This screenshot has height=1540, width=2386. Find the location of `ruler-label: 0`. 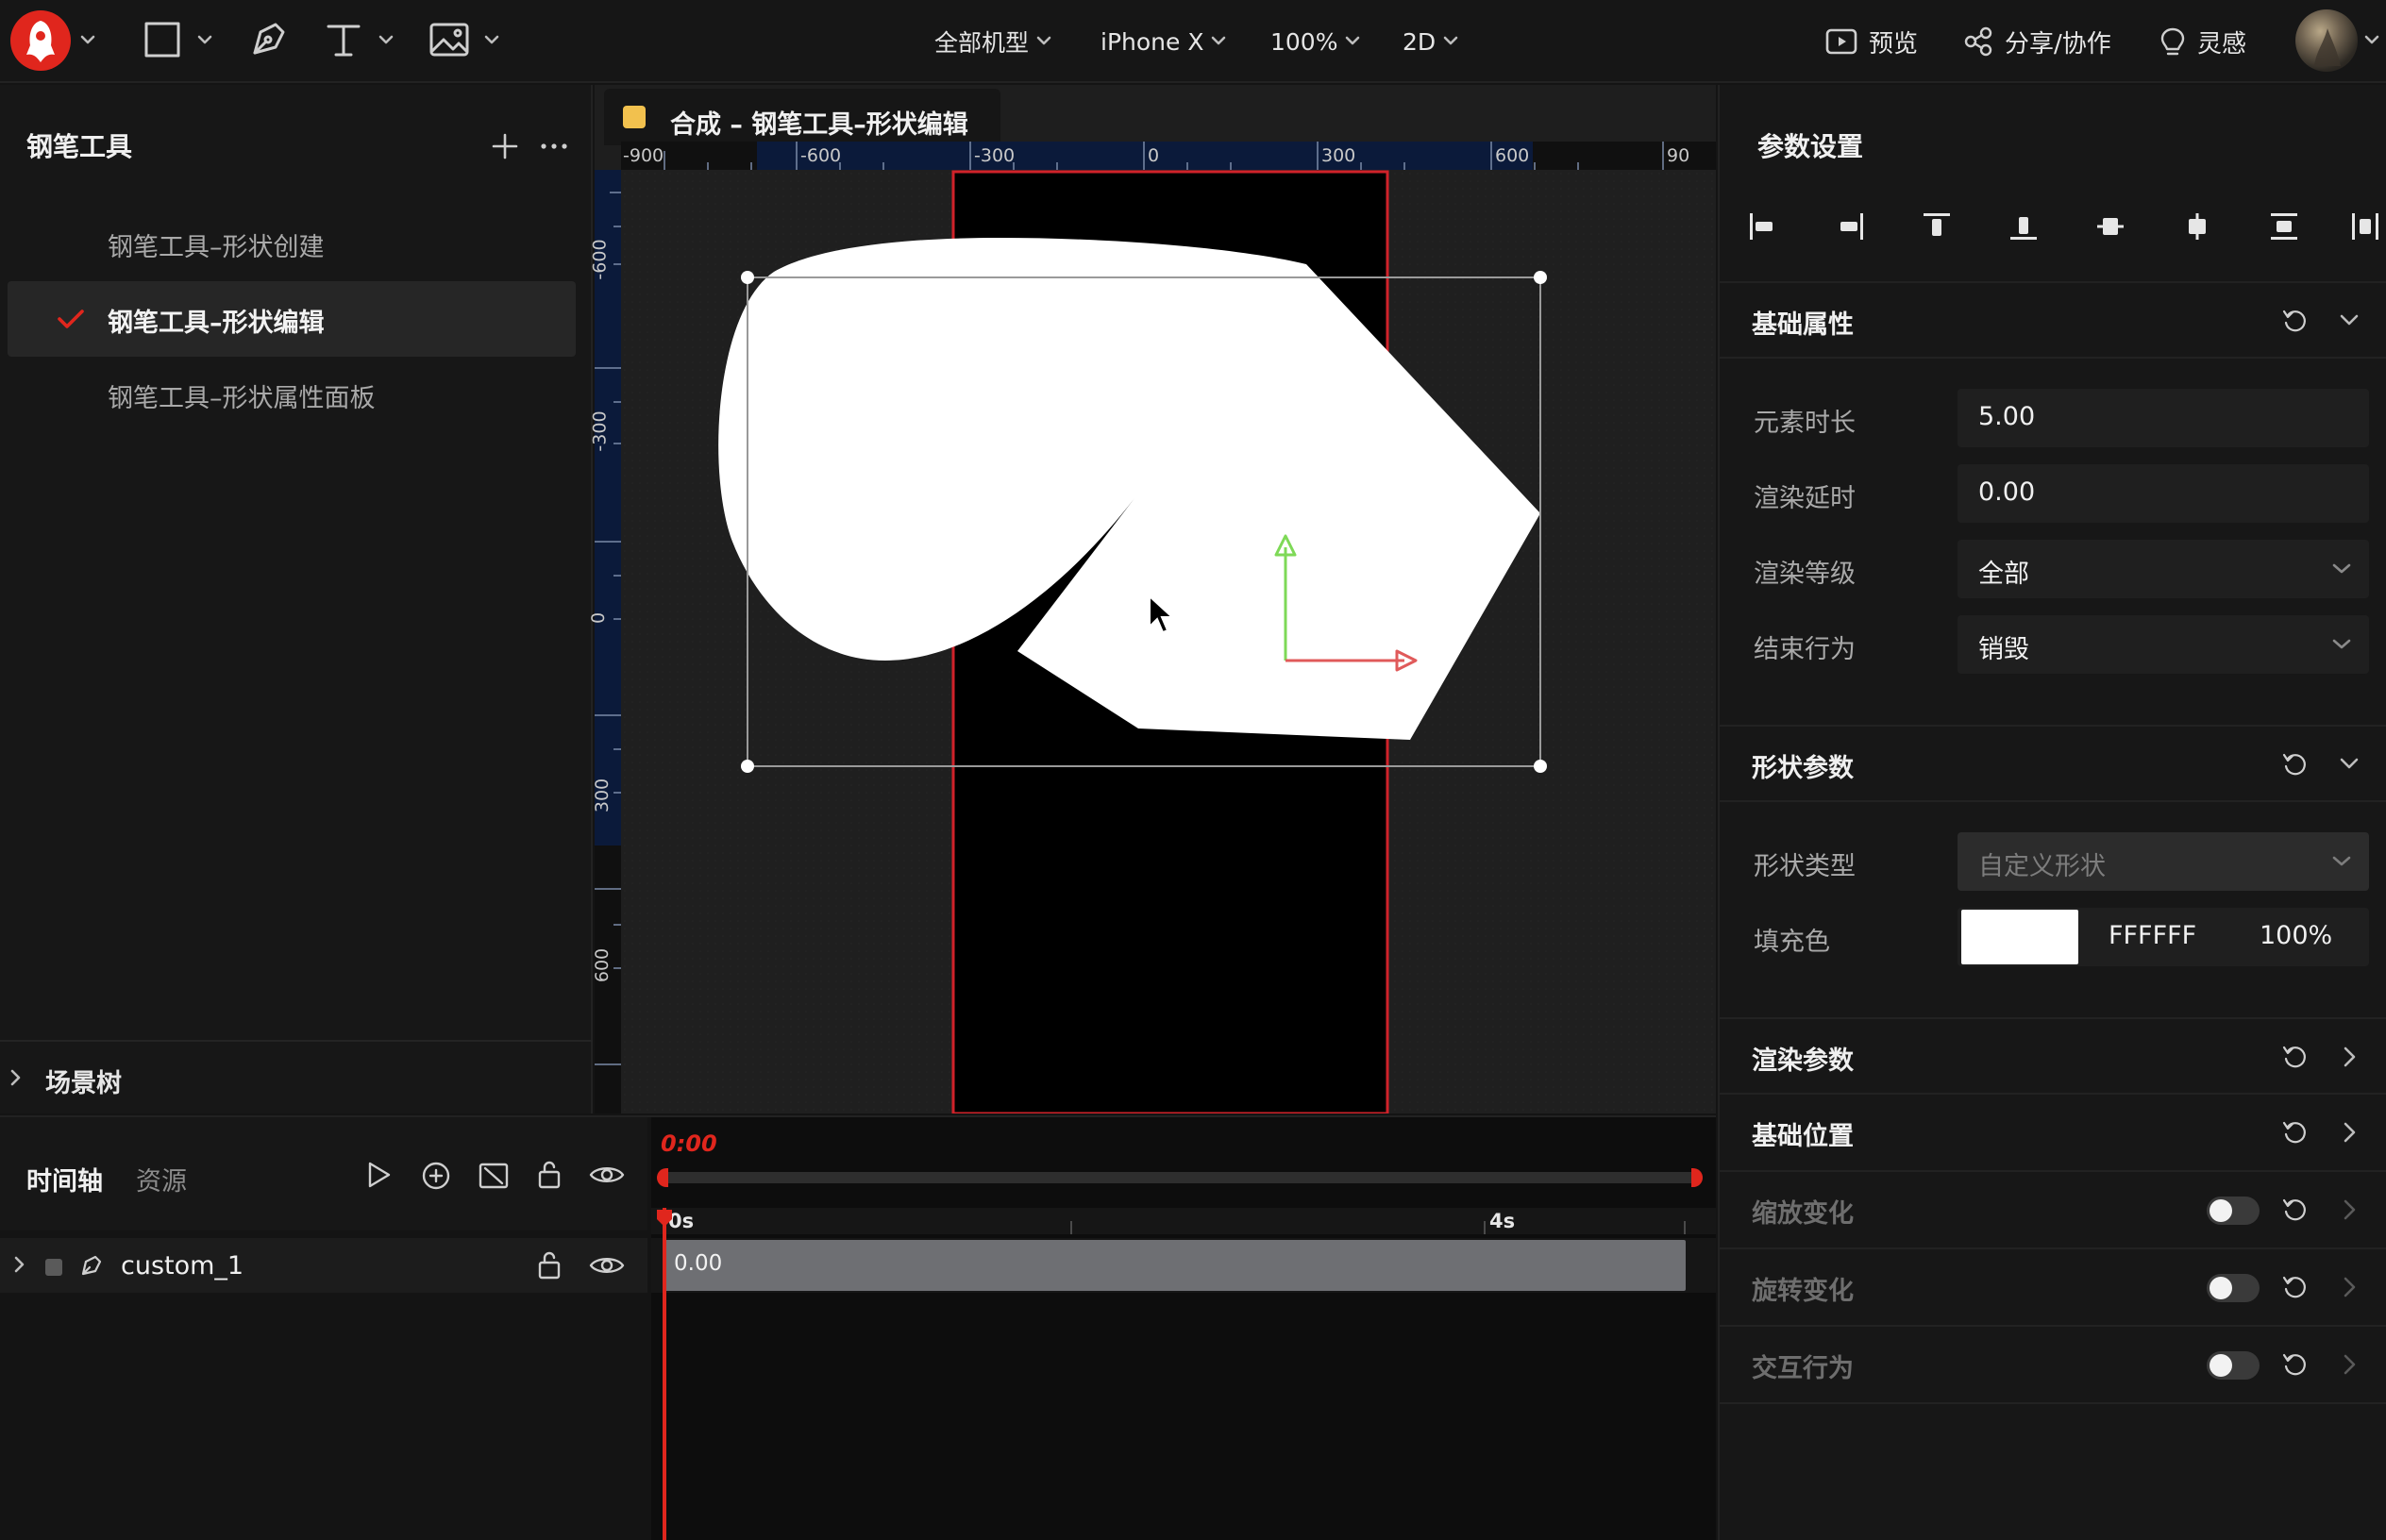

ruler-label: 0 is located at coordinates (1154, 155).